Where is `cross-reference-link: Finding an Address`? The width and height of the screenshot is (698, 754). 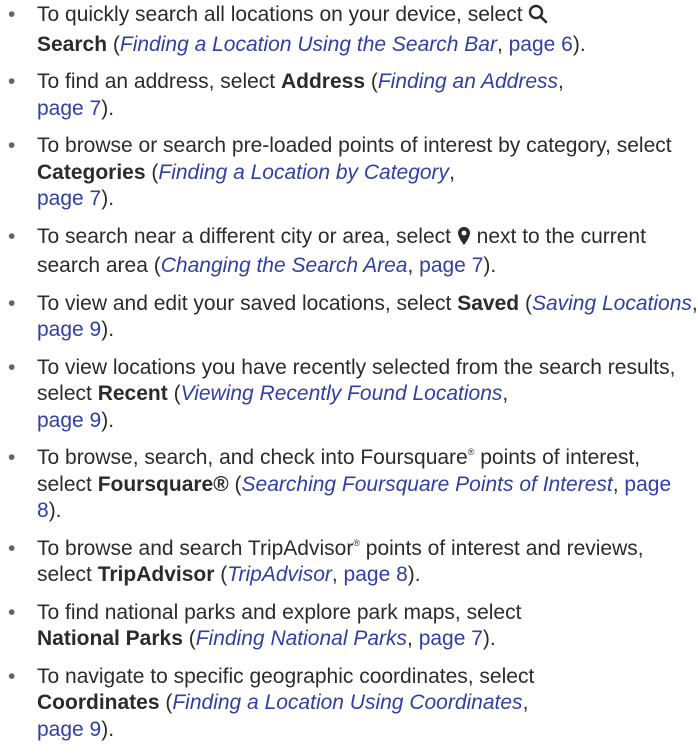 cross-reference-link: Finding an Address is located at coordinates (468, 81).